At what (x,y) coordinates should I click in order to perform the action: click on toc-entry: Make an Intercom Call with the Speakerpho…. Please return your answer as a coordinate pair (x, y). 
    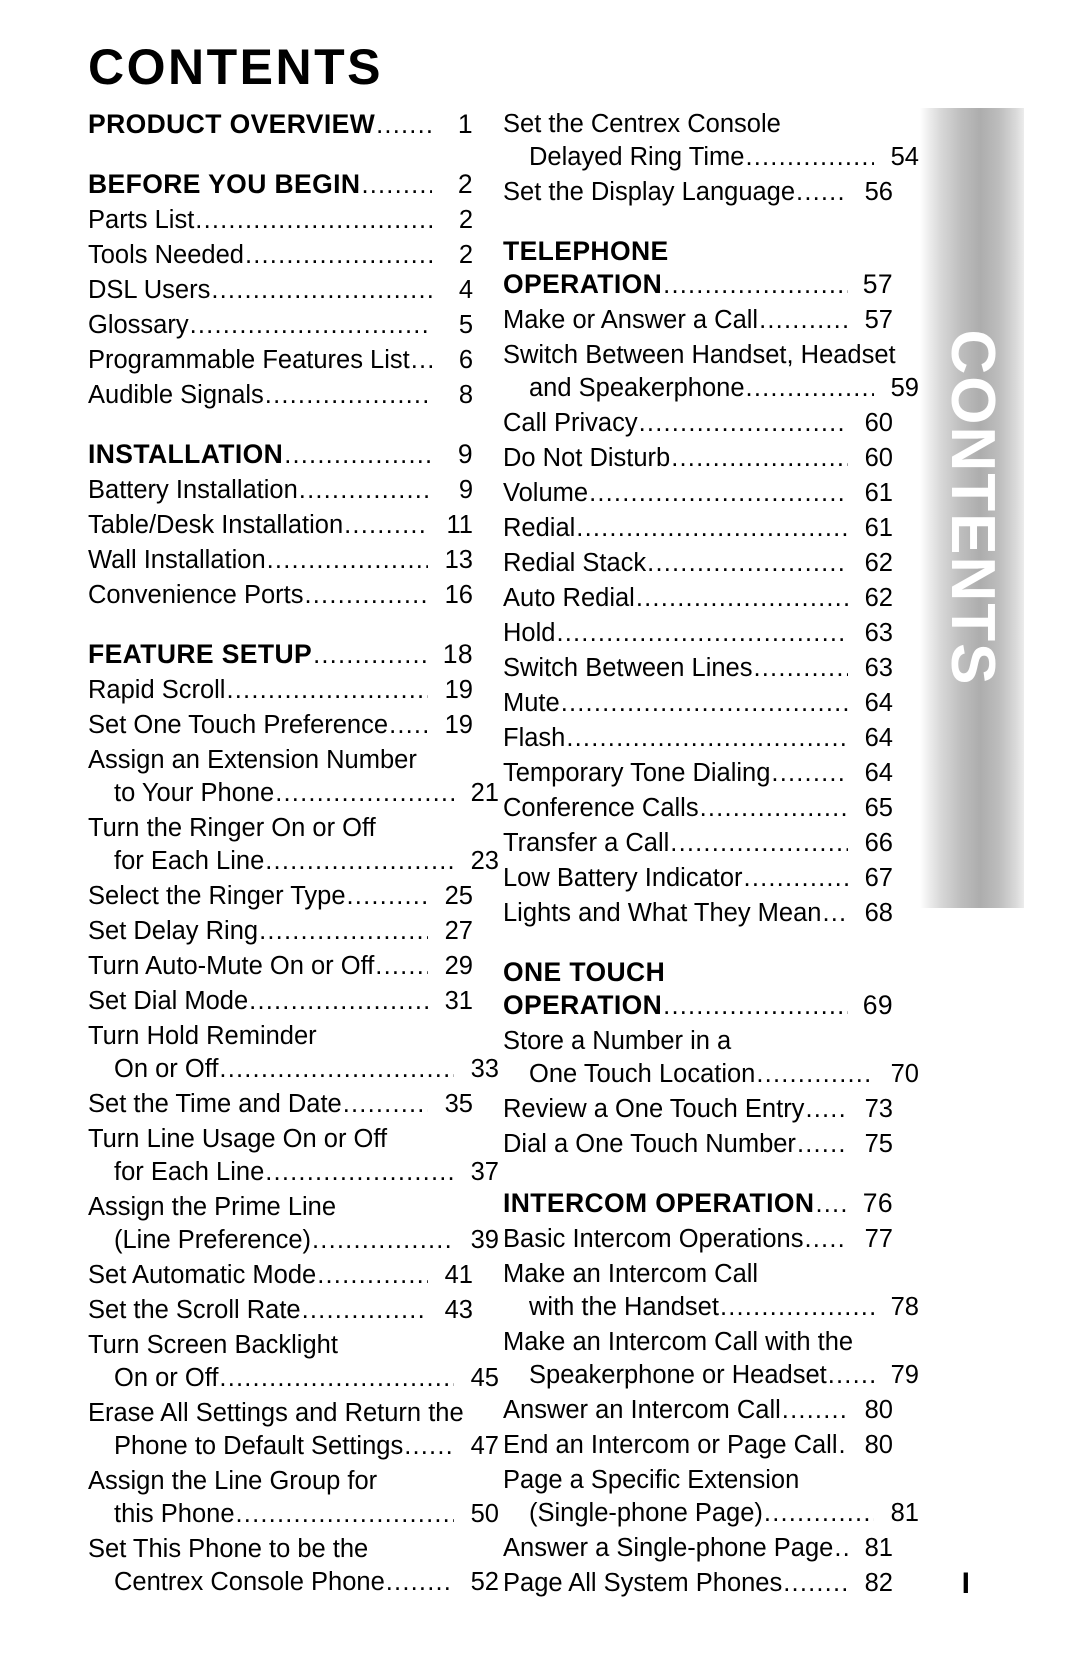
    Looking at the image, I should click on (711, 1359).